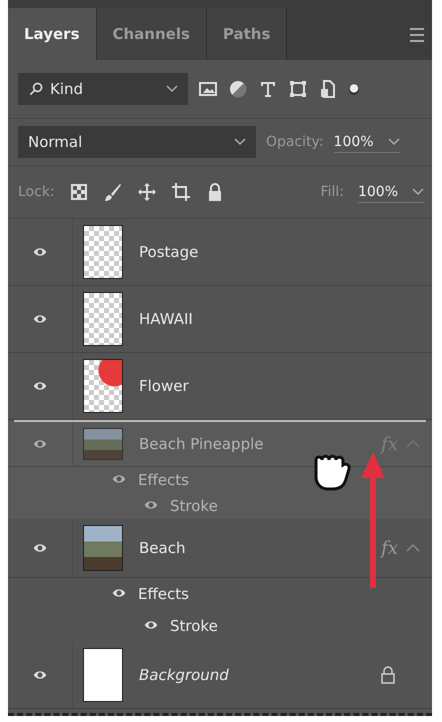 This screenshot has height=722, width=442. I want to click on panel-tab: Channels, so click(151, 34).